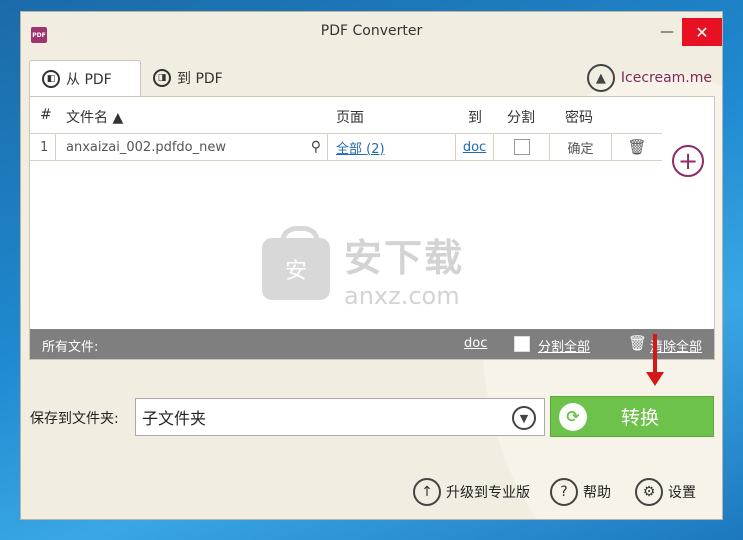 The image size is (743, 540). Describe the element at coordinates (597, 493) in the screenshot. I see `help-label: 帮助` at that location.